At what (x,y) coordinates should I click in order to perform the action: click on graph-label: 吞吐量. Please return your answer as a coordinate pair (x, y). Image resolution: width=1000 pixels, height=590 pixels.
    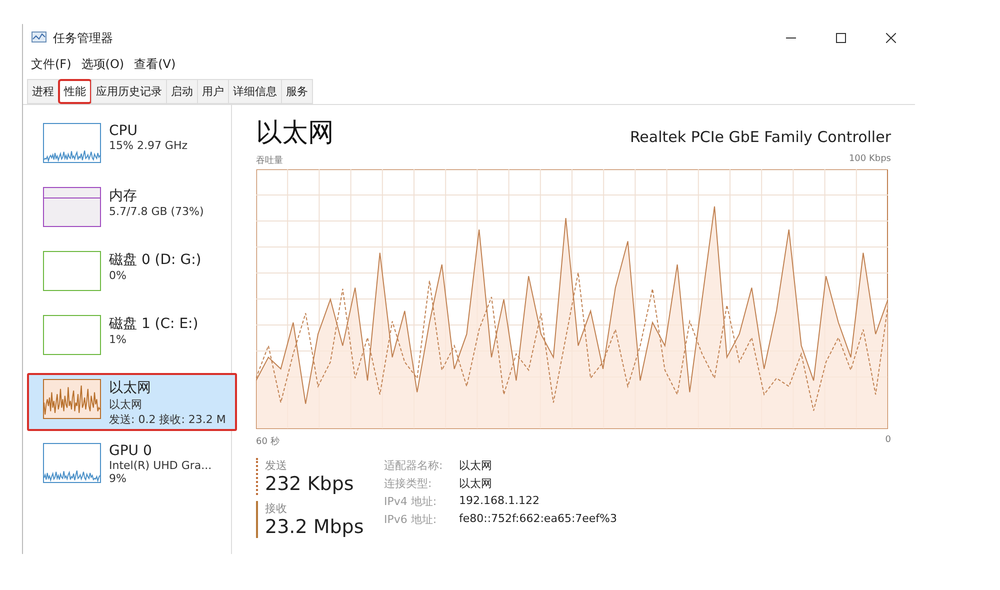
    Looking at the image, I should click on (269, 160).